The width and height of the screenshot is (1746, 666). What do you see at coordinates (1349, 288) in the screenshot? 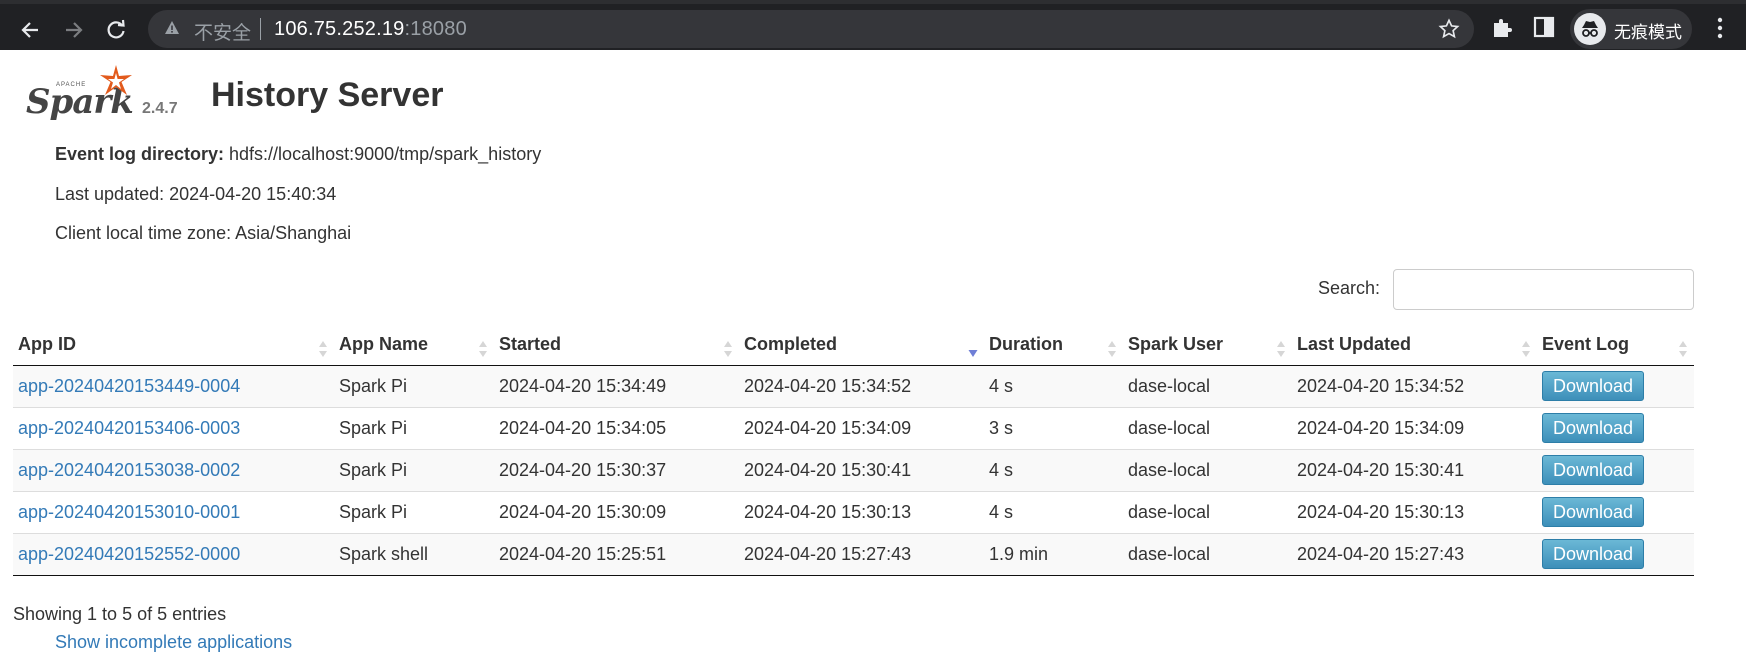
I see `search-label: Search:` at bounding box center [1349, 288].